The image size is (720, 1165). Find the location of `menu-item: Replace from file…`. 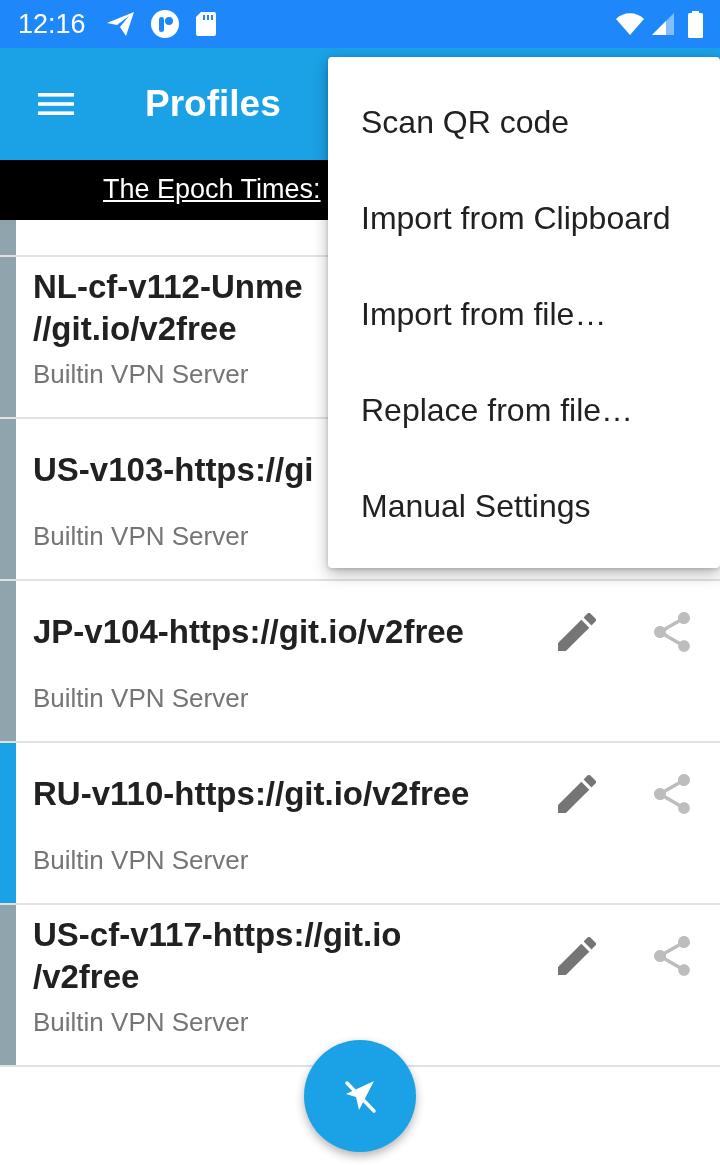

menu-item: Replace from file… is located at coordinates (524, 410).